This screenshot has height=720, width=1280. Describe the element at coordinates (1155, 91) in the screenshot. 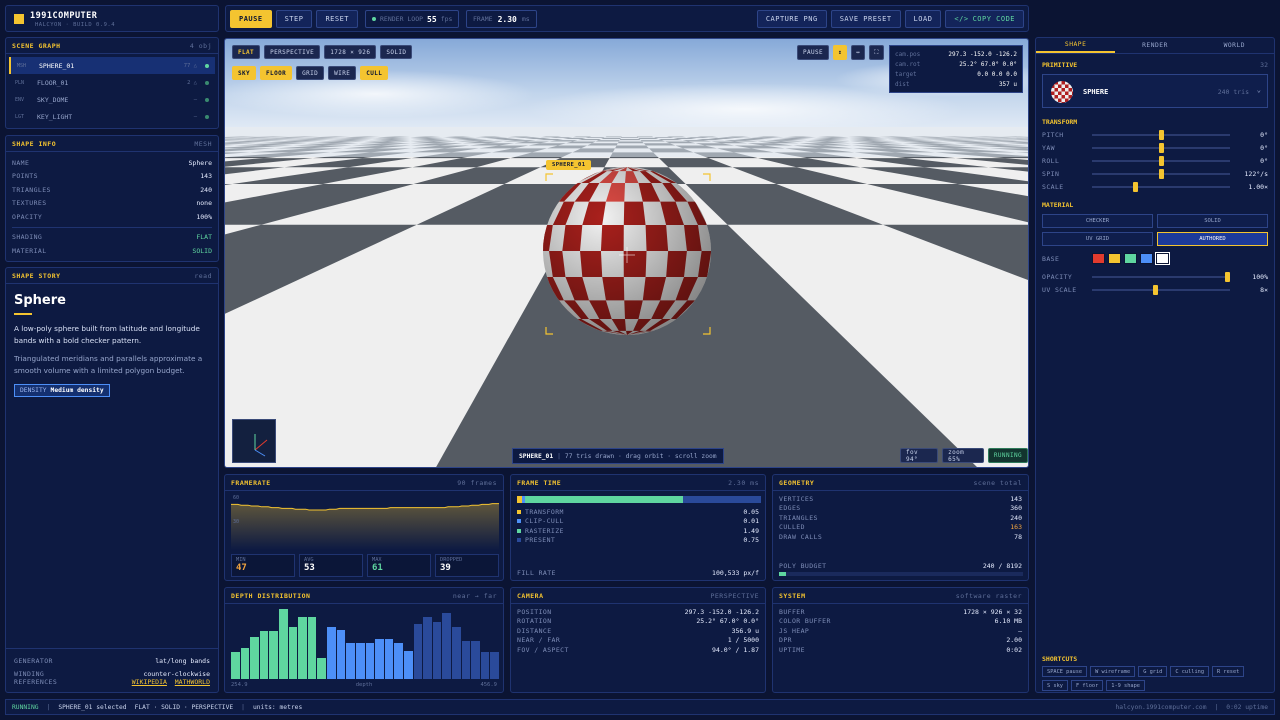

I see `primitive-select: SPHERE 240 tris ⌄` at that location.